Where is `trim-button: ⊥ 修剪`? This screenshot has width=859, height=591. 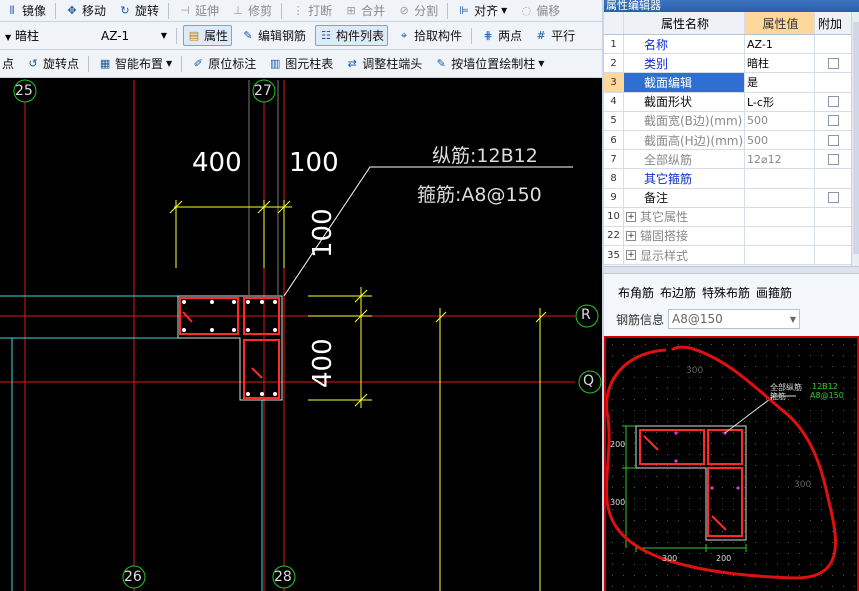 trim-button: ⊥ 修剪 is located at coordinates (251, 10).